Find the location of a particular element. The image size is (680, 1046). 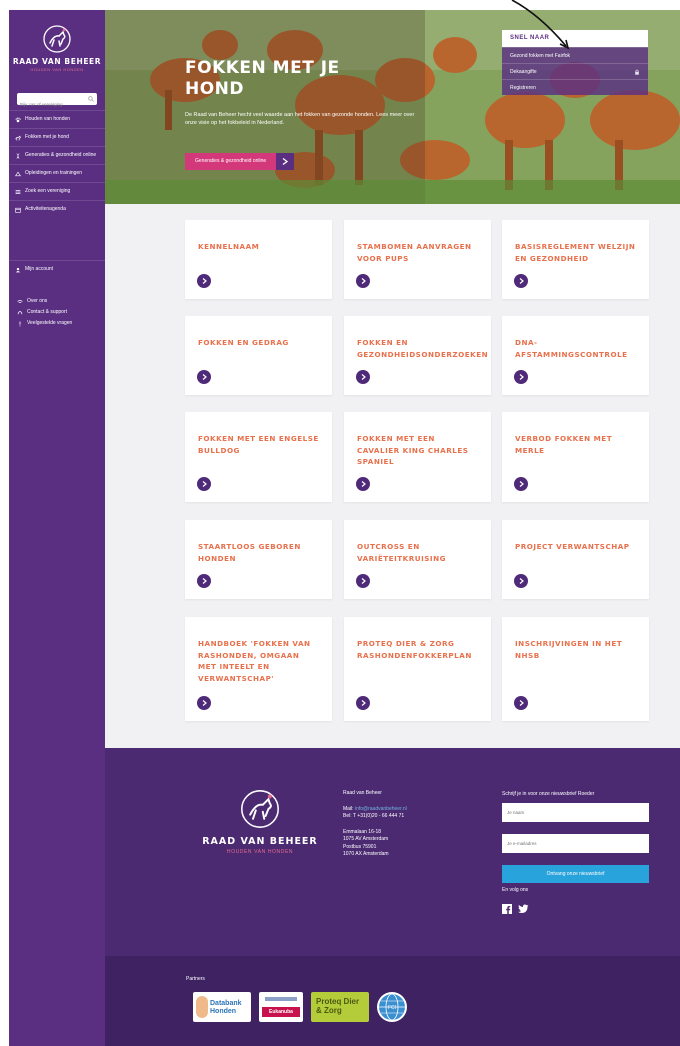

sidebar-item-account: Mijn account is located at coordinates (57, 269).